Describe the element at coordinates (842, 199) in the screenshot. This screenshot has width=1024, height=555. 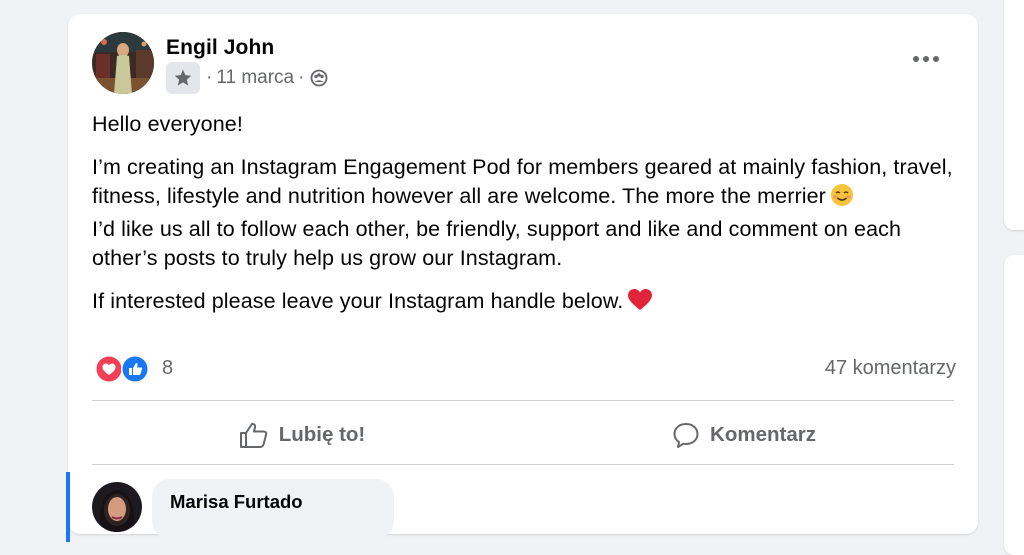
I see `smiling-face-emoji-icon` at that location.